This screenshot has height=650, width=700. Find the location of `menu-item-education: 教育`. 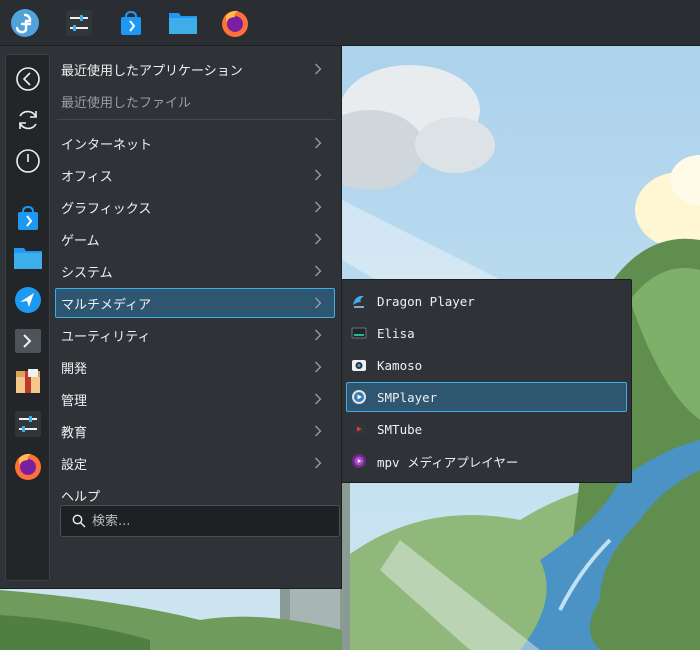

menu-item-education: 教育 is located at coordinates (195, 431).